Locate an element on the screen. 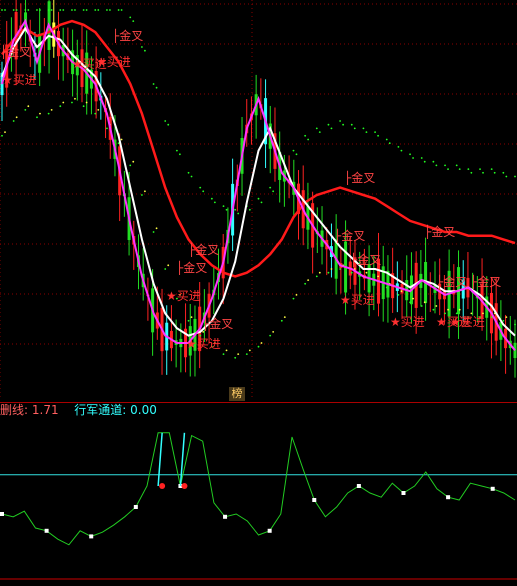 The image size is (517, 586). oscillator-legend: 删线: 1.71 行军通道: 0.00 is located at coordinates (78, 410).